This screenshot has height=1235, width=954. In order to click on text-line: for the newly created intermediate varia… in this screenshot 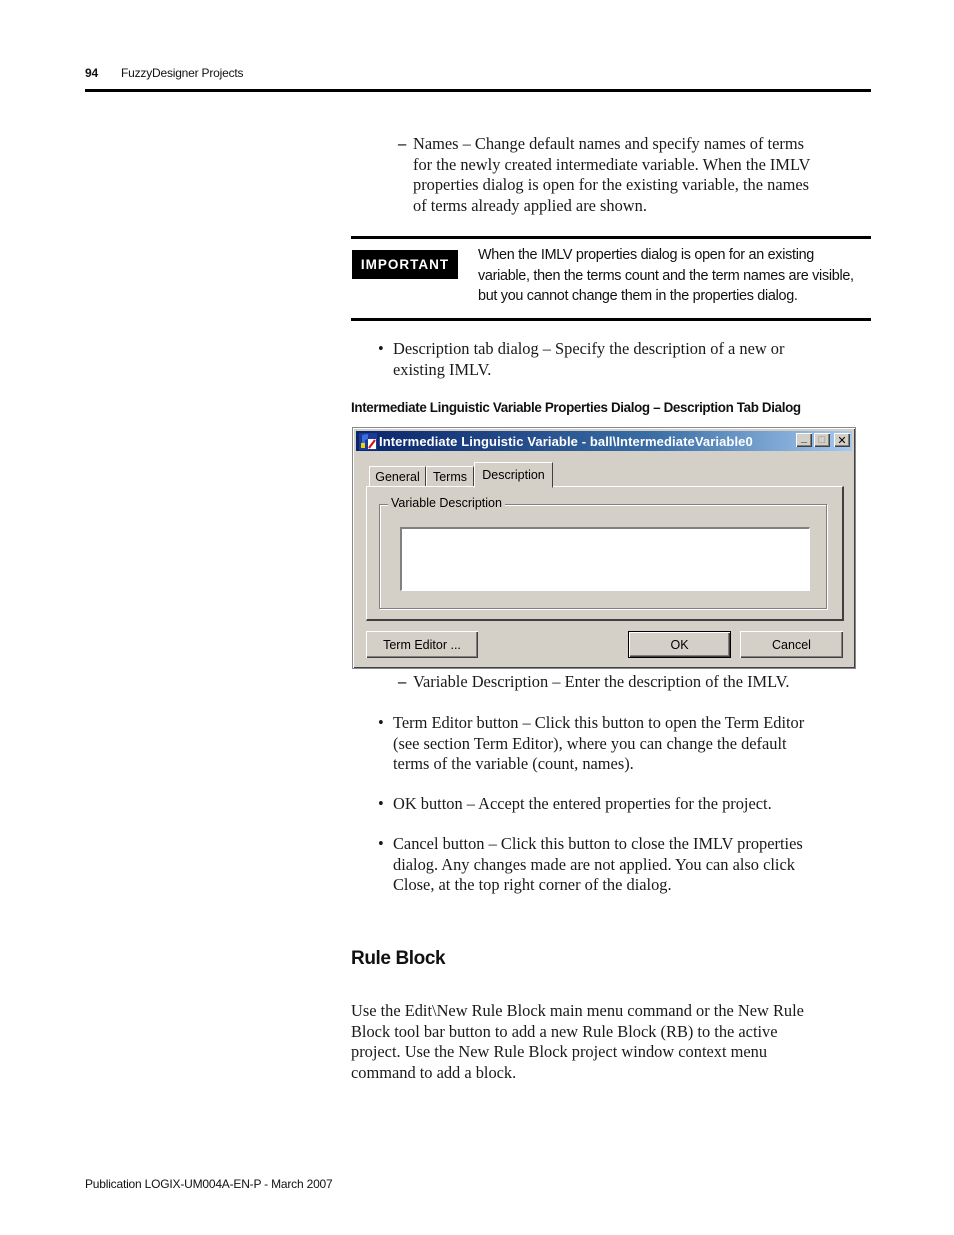, I will do `click(612, 164)`.